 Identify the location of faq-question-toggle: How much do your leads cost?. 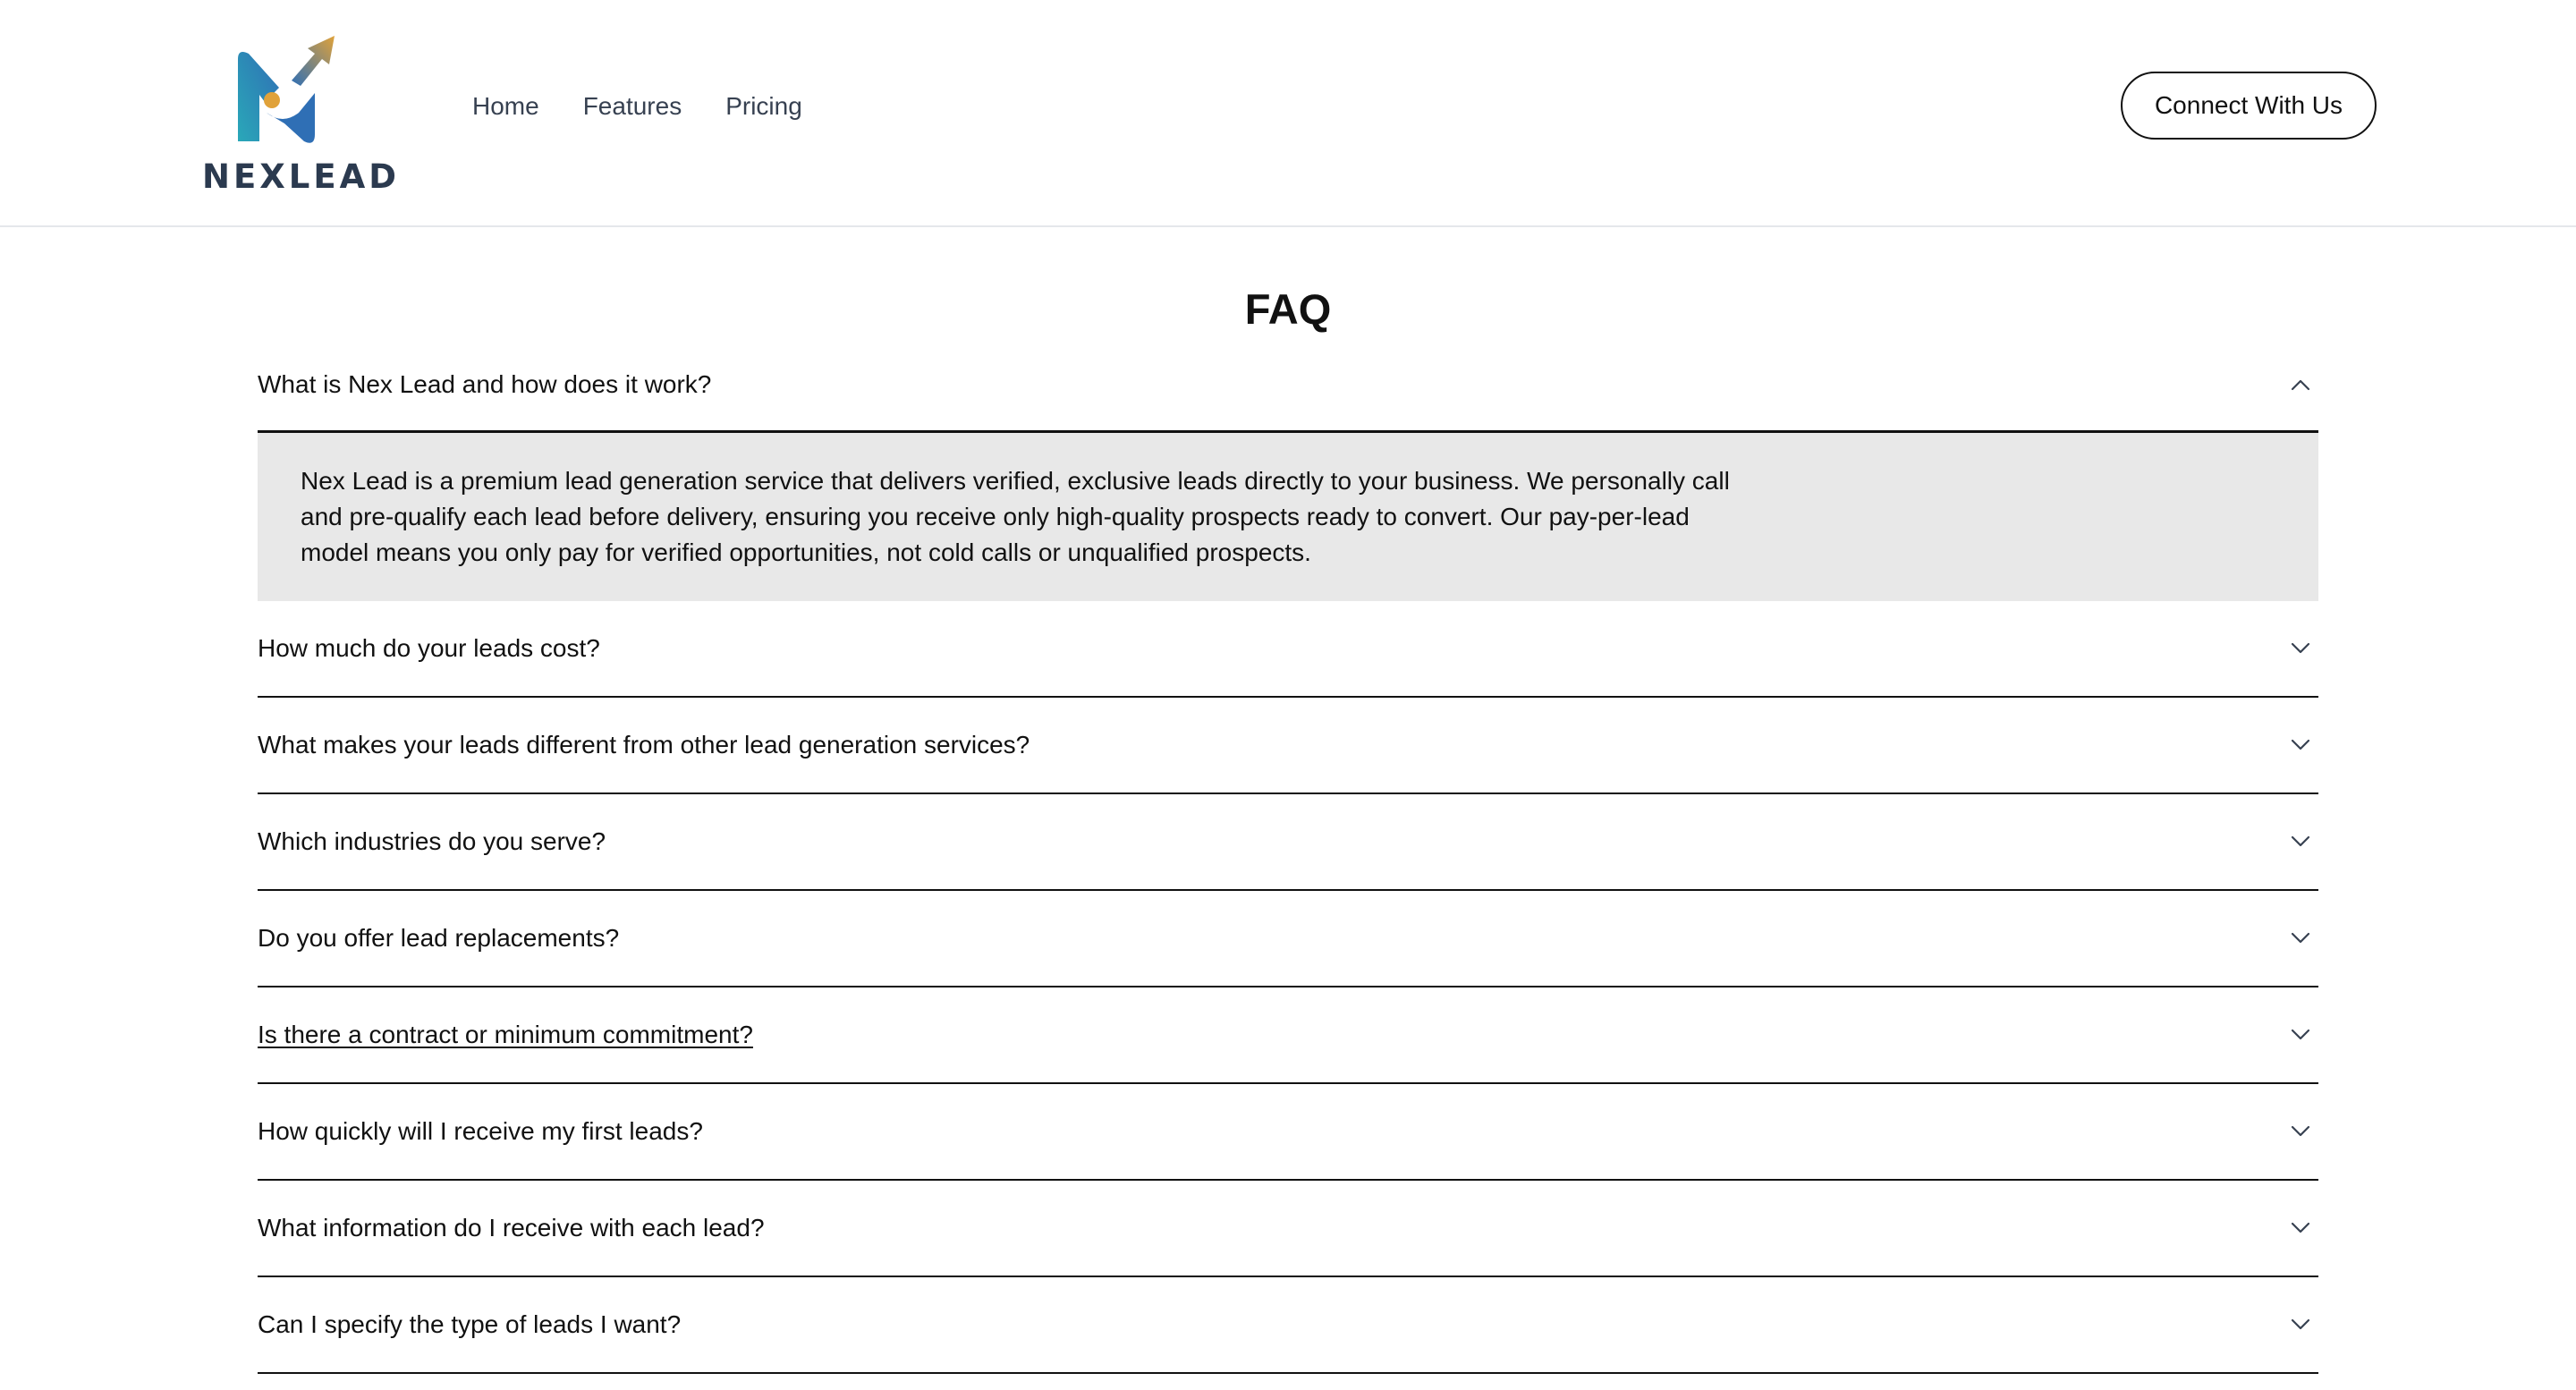
(1288, 648).